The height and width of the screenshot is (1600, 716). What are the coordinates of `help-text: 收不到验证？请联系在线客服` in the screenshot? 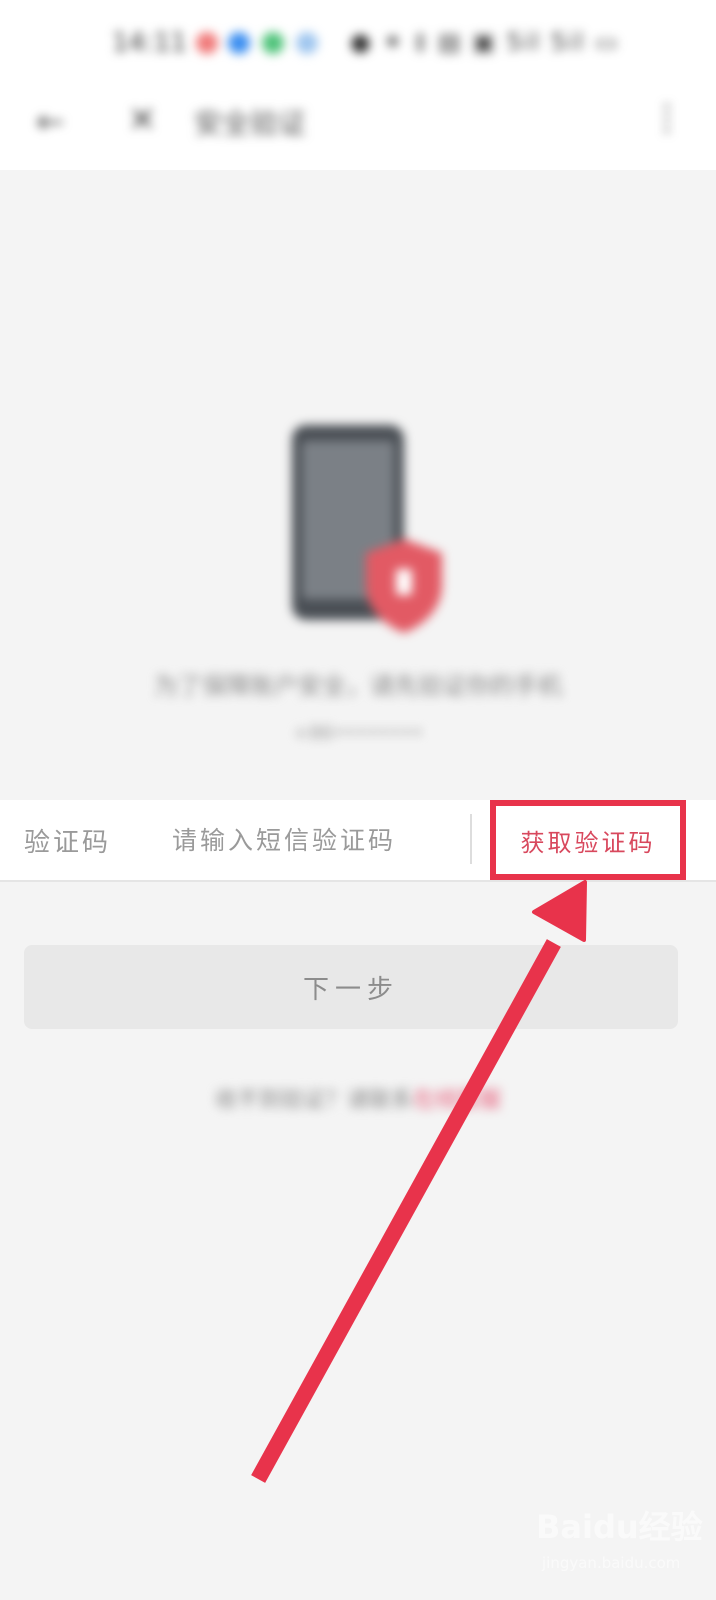 It's located at (358, 1098).